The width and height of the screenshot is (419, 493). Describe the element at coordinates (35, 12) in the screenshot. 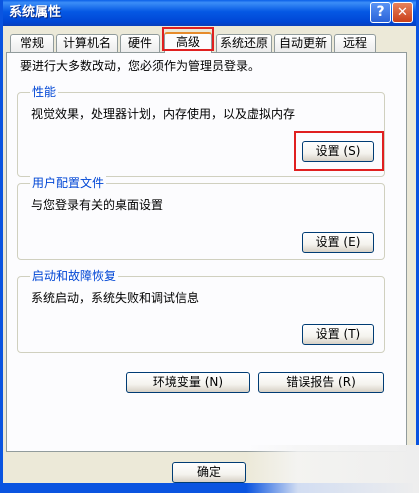

I see `window-title: 系统属性` at that location.